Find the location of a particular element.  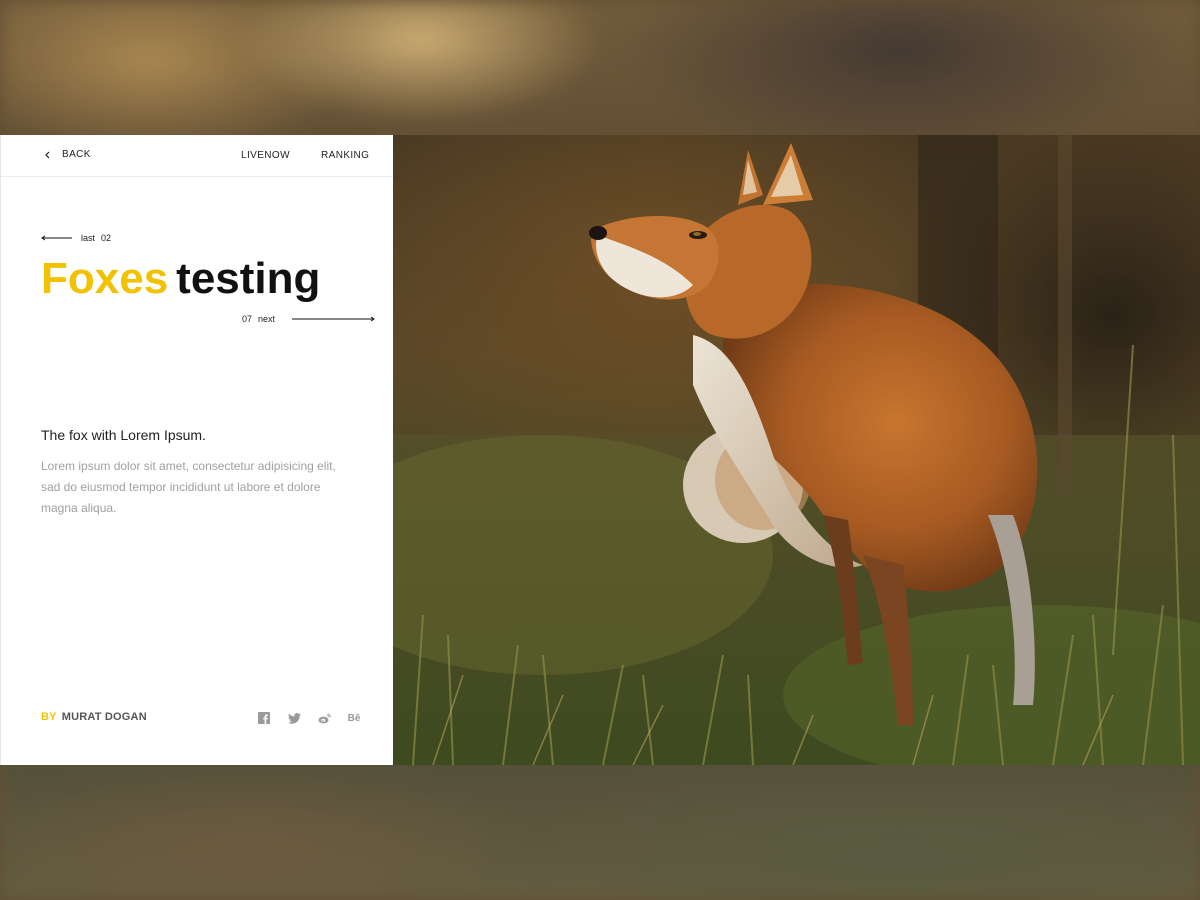

twitter-icon is located at coordinates (294, 718).